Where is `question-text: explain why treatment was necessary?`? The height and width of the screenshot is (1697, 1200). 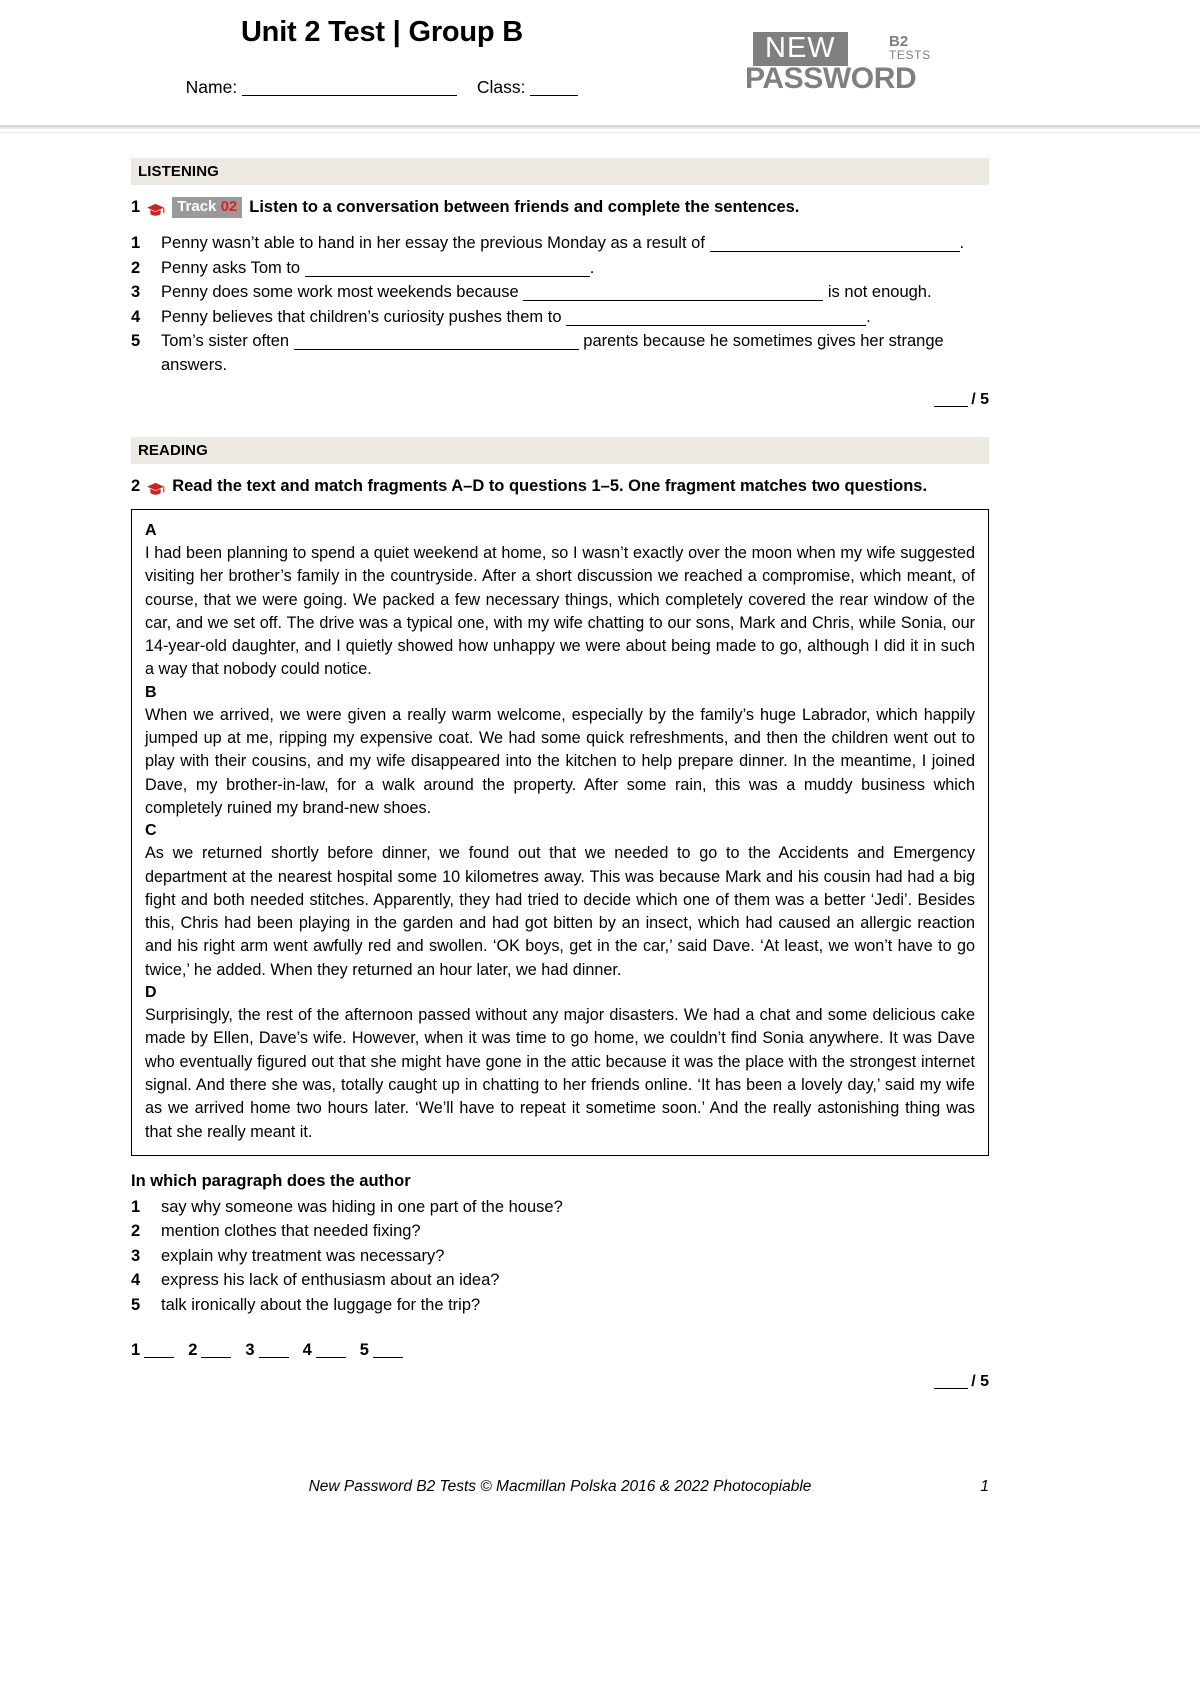
question-text: explain why treatment was necessary? is located at coordinates (303, 1255).